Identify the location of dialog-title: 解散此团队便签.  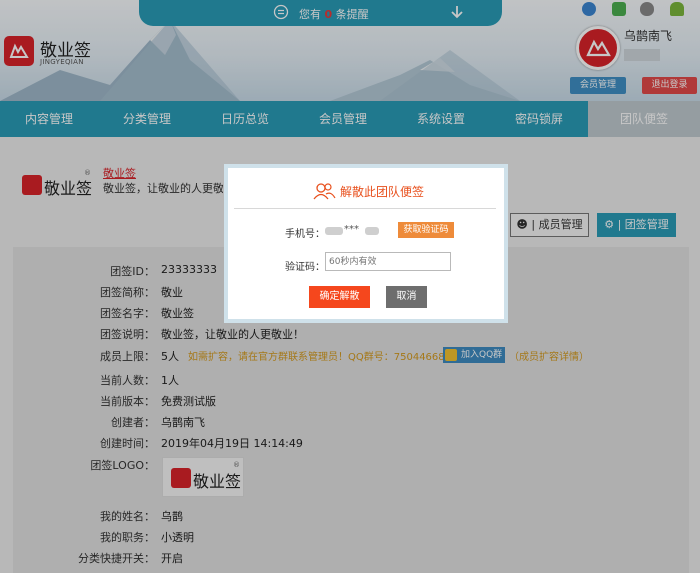
(382, 192).